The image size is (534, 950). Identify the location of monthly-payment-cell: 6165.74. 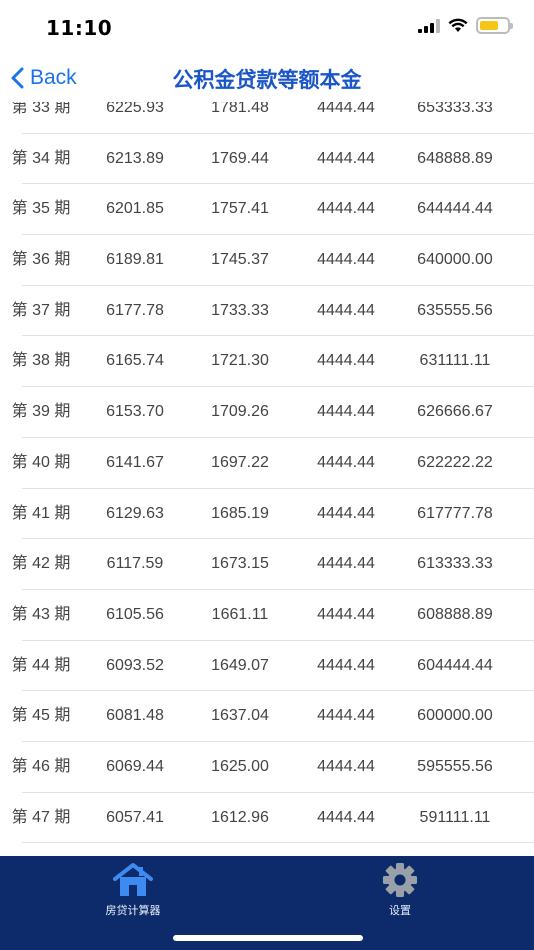
(135, 361).